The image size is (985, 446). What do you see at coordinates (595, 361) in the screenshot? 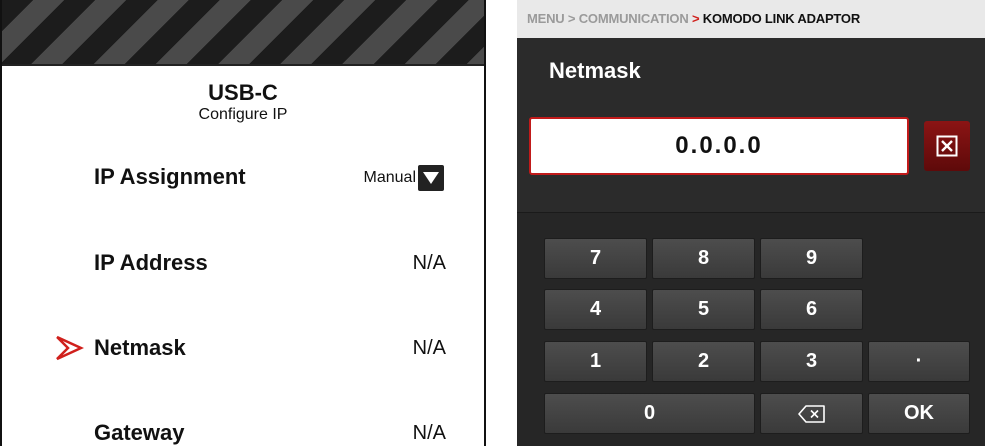
I see `key-1: 1` at bounding box center [595, 361].